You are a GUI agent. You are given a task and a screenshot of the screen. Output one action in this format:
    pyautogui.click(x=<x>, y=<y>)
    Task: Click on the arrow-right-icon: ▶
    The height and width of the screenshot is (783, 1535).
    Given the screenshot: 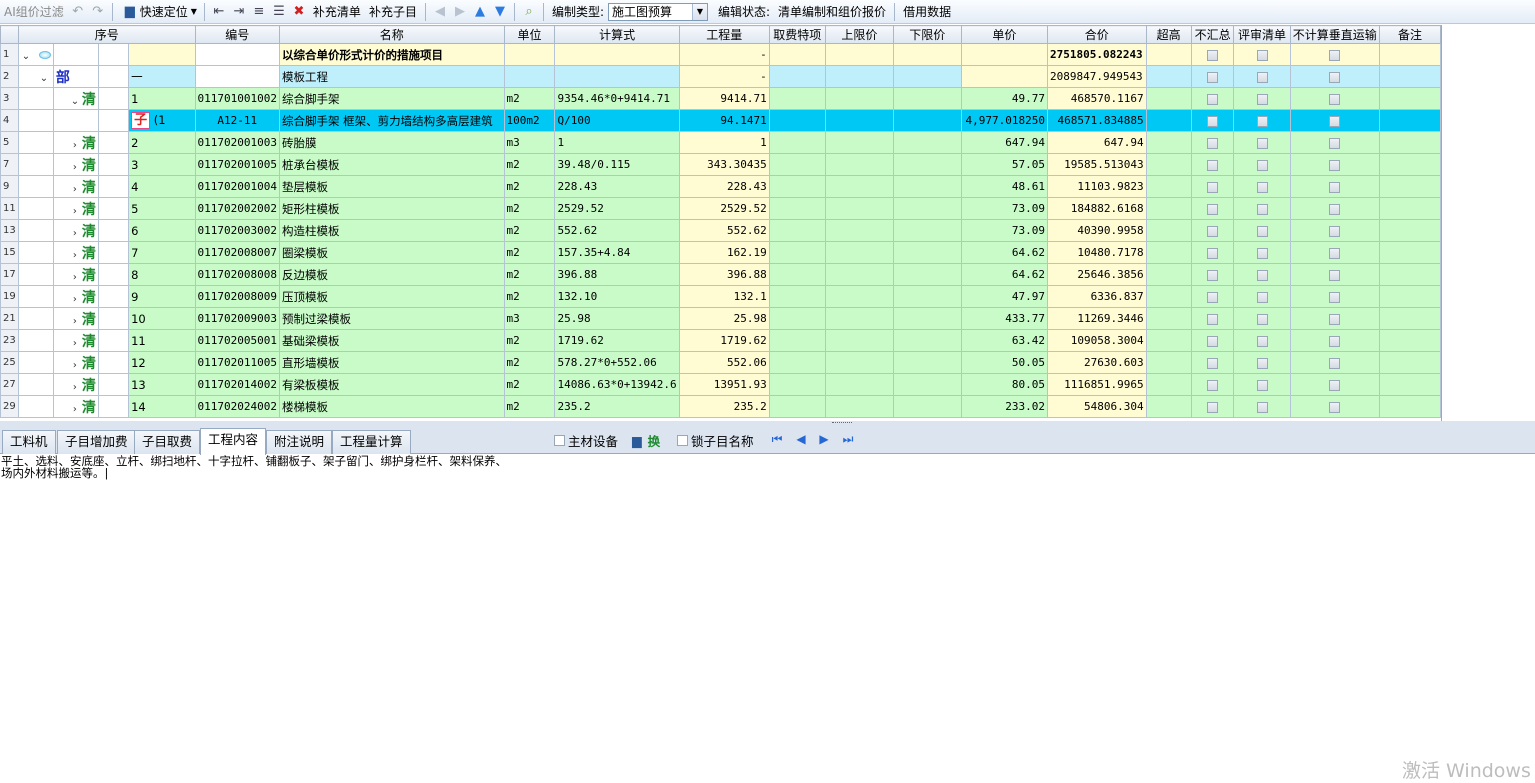 What is the action you would take?
    pyautogui.click(x=460, y=12)
    